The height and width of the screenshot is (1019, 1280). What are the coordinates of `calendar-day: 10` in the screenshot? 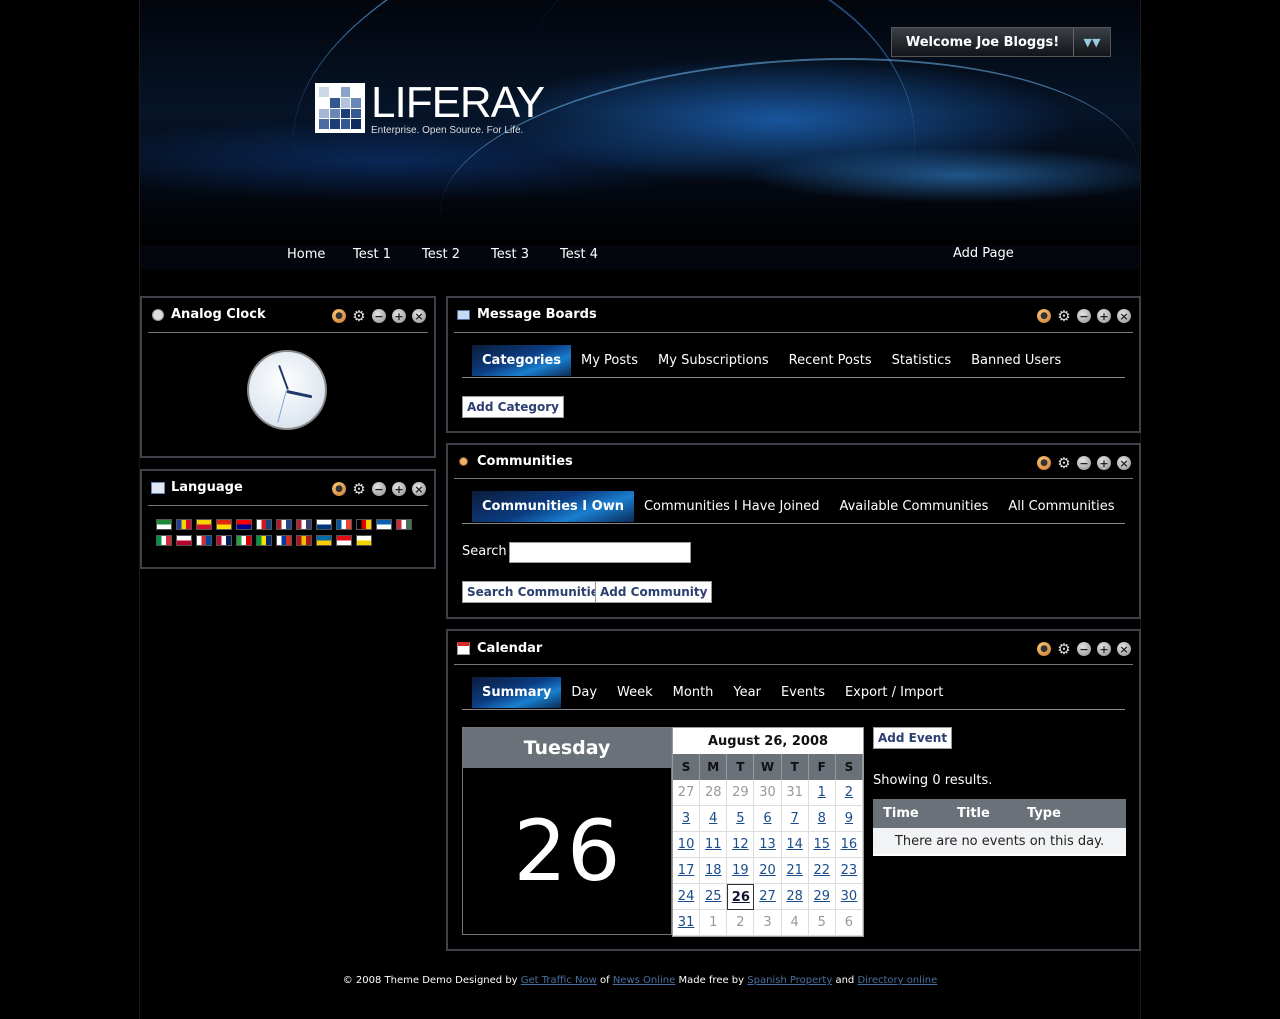 It's located at (687, 845).